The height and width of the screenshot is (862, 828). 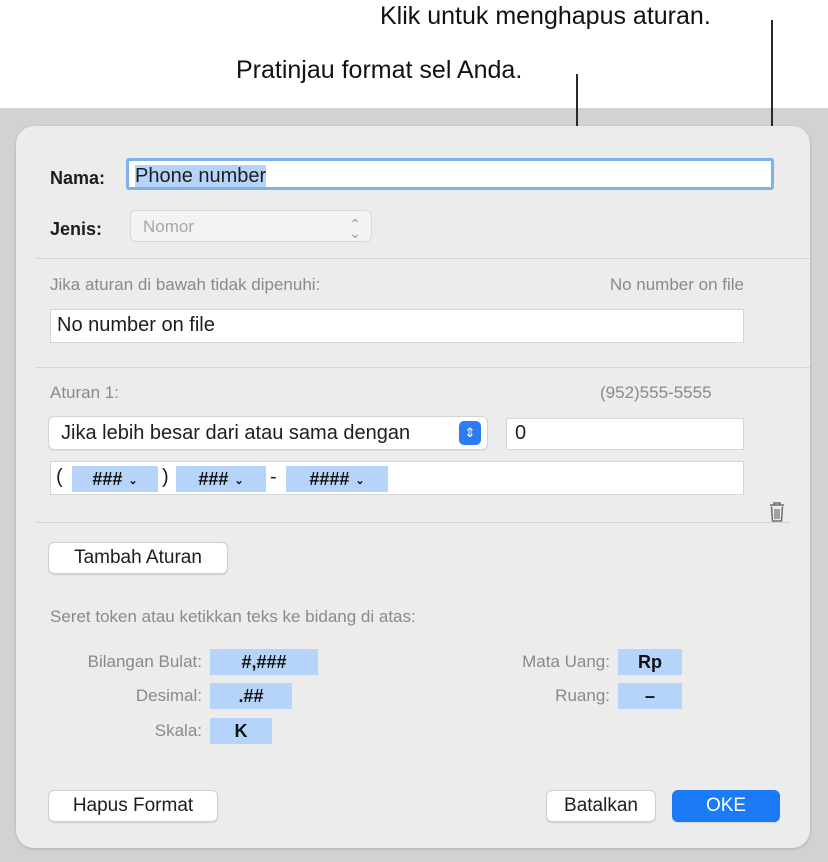 What do you see at coordinates (625, 434) in the screenshot?
I see `rule-threshold-field: 0` at bounding box center [625, 434].